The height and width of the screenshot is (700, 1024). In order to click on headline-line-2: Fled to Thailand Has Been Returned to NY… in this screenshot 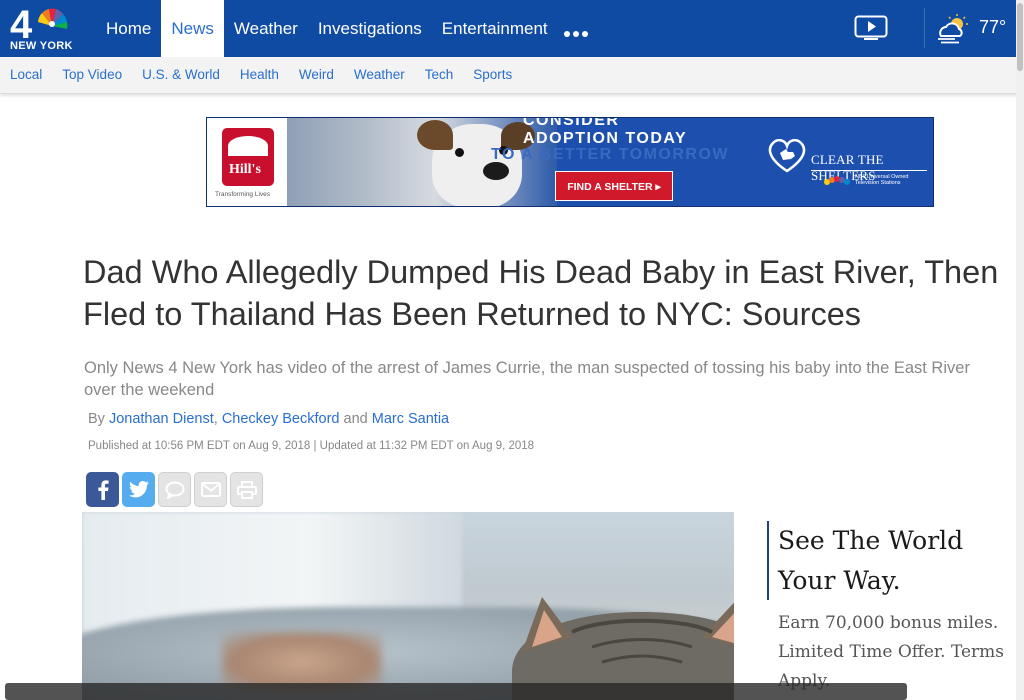, I will do `click(472, 314)`.